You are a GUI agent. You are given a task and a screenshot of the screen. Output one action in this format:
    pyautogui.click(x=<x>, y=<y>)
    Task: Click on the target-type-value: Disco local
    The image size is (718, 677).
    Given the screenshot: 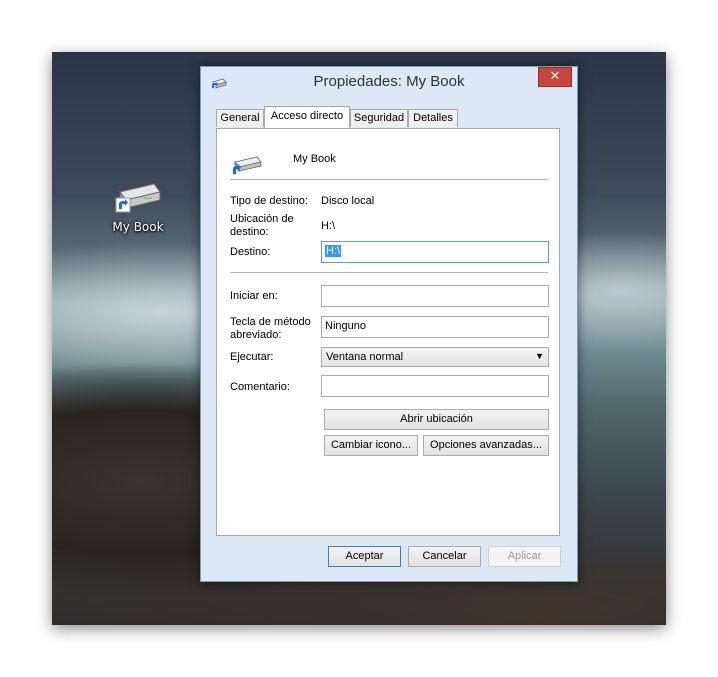 What is the action you would take?
    pyautogui.click(x=348, y=201)
    